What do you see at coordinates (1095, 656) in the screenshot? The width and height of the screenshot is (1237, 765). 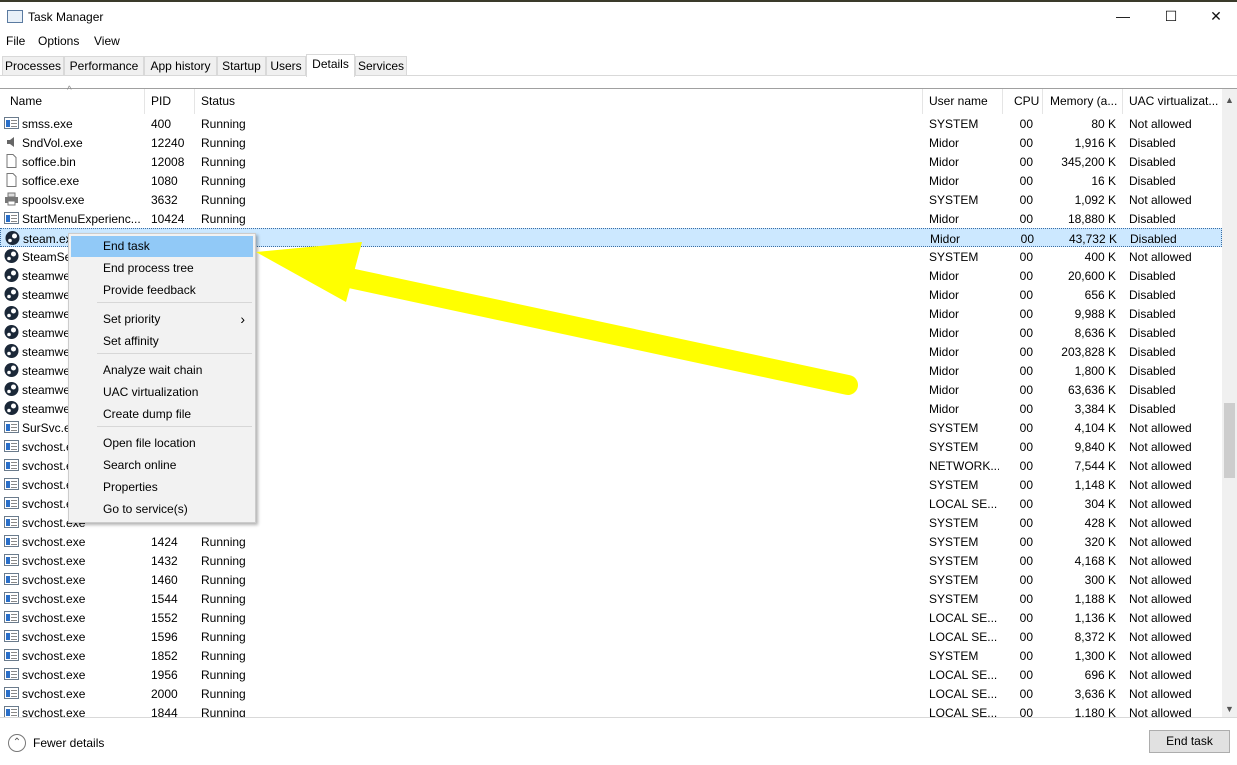 I see `cell-memory: 1,300 K` at bounding box center [1095, 656].